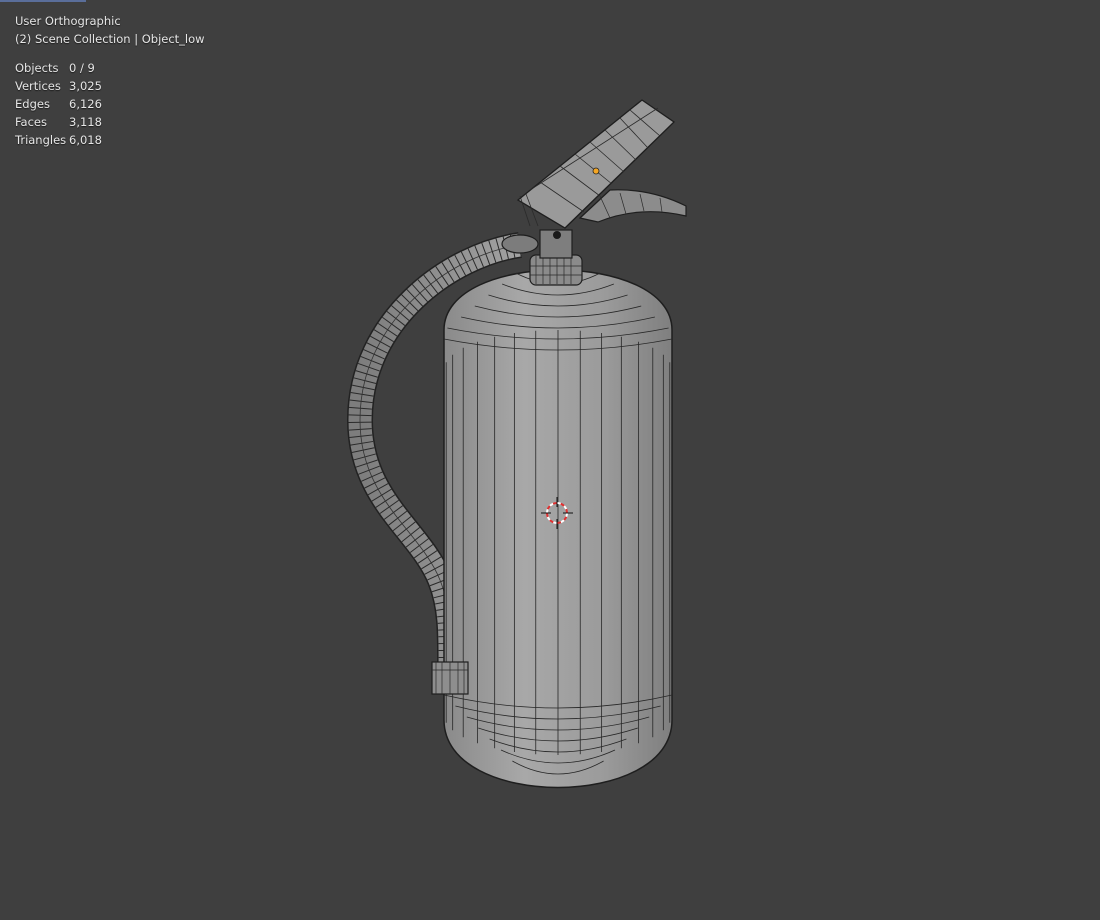 This screenshot has height=920, width=1100. Describe the element at coordinates (520, 244) in the screenshot. I see `hose-connector` at that location.